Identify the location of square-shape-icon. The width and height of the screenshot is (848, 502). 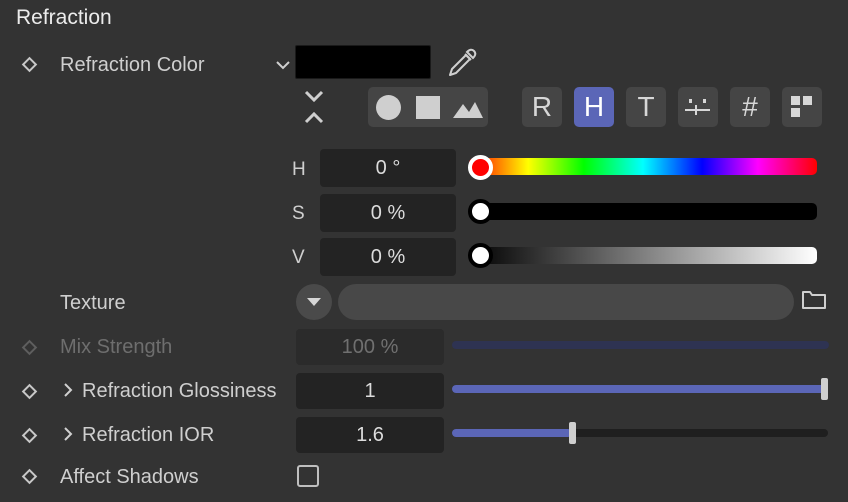
(428, 107).